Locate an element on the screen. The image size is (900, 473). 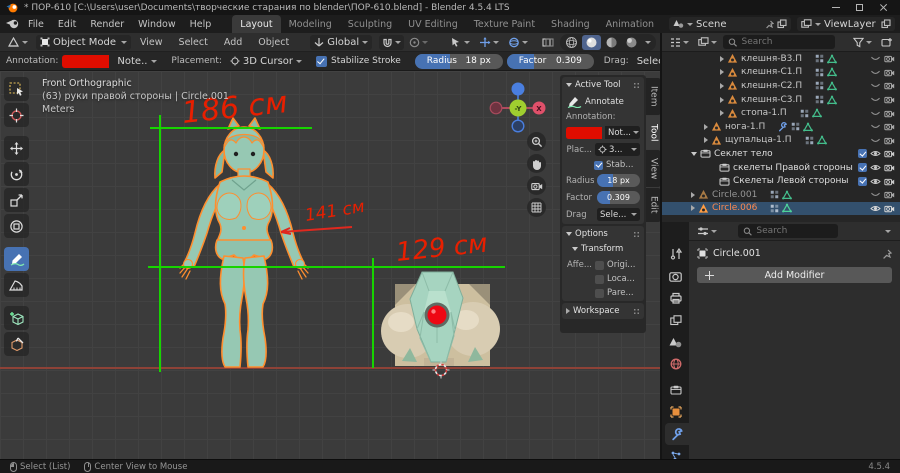
tab-collection-properties is located at coordinates (675, 390).